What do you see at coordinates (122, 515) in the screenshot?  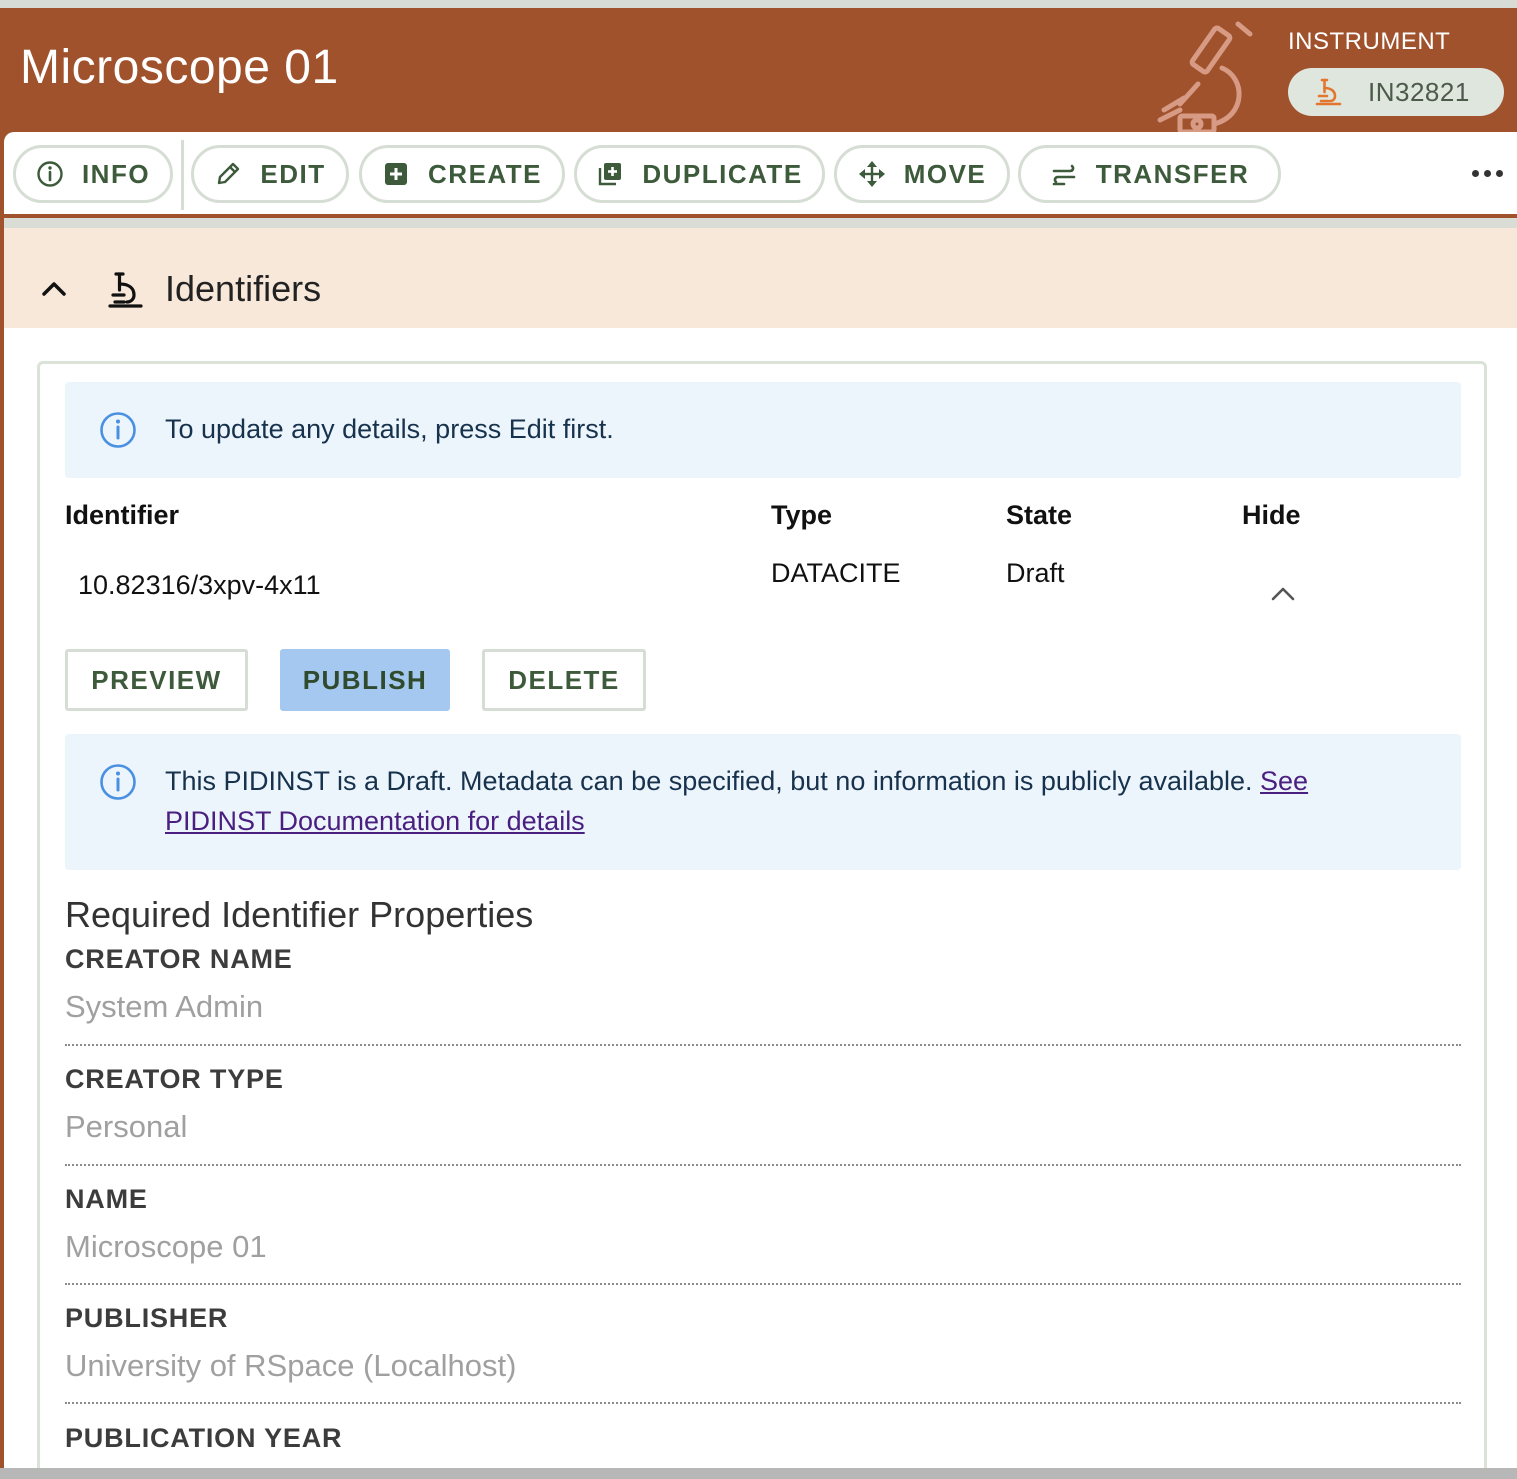 I see `column-header-identifier: Identifier` at bounding box center [122, 515].